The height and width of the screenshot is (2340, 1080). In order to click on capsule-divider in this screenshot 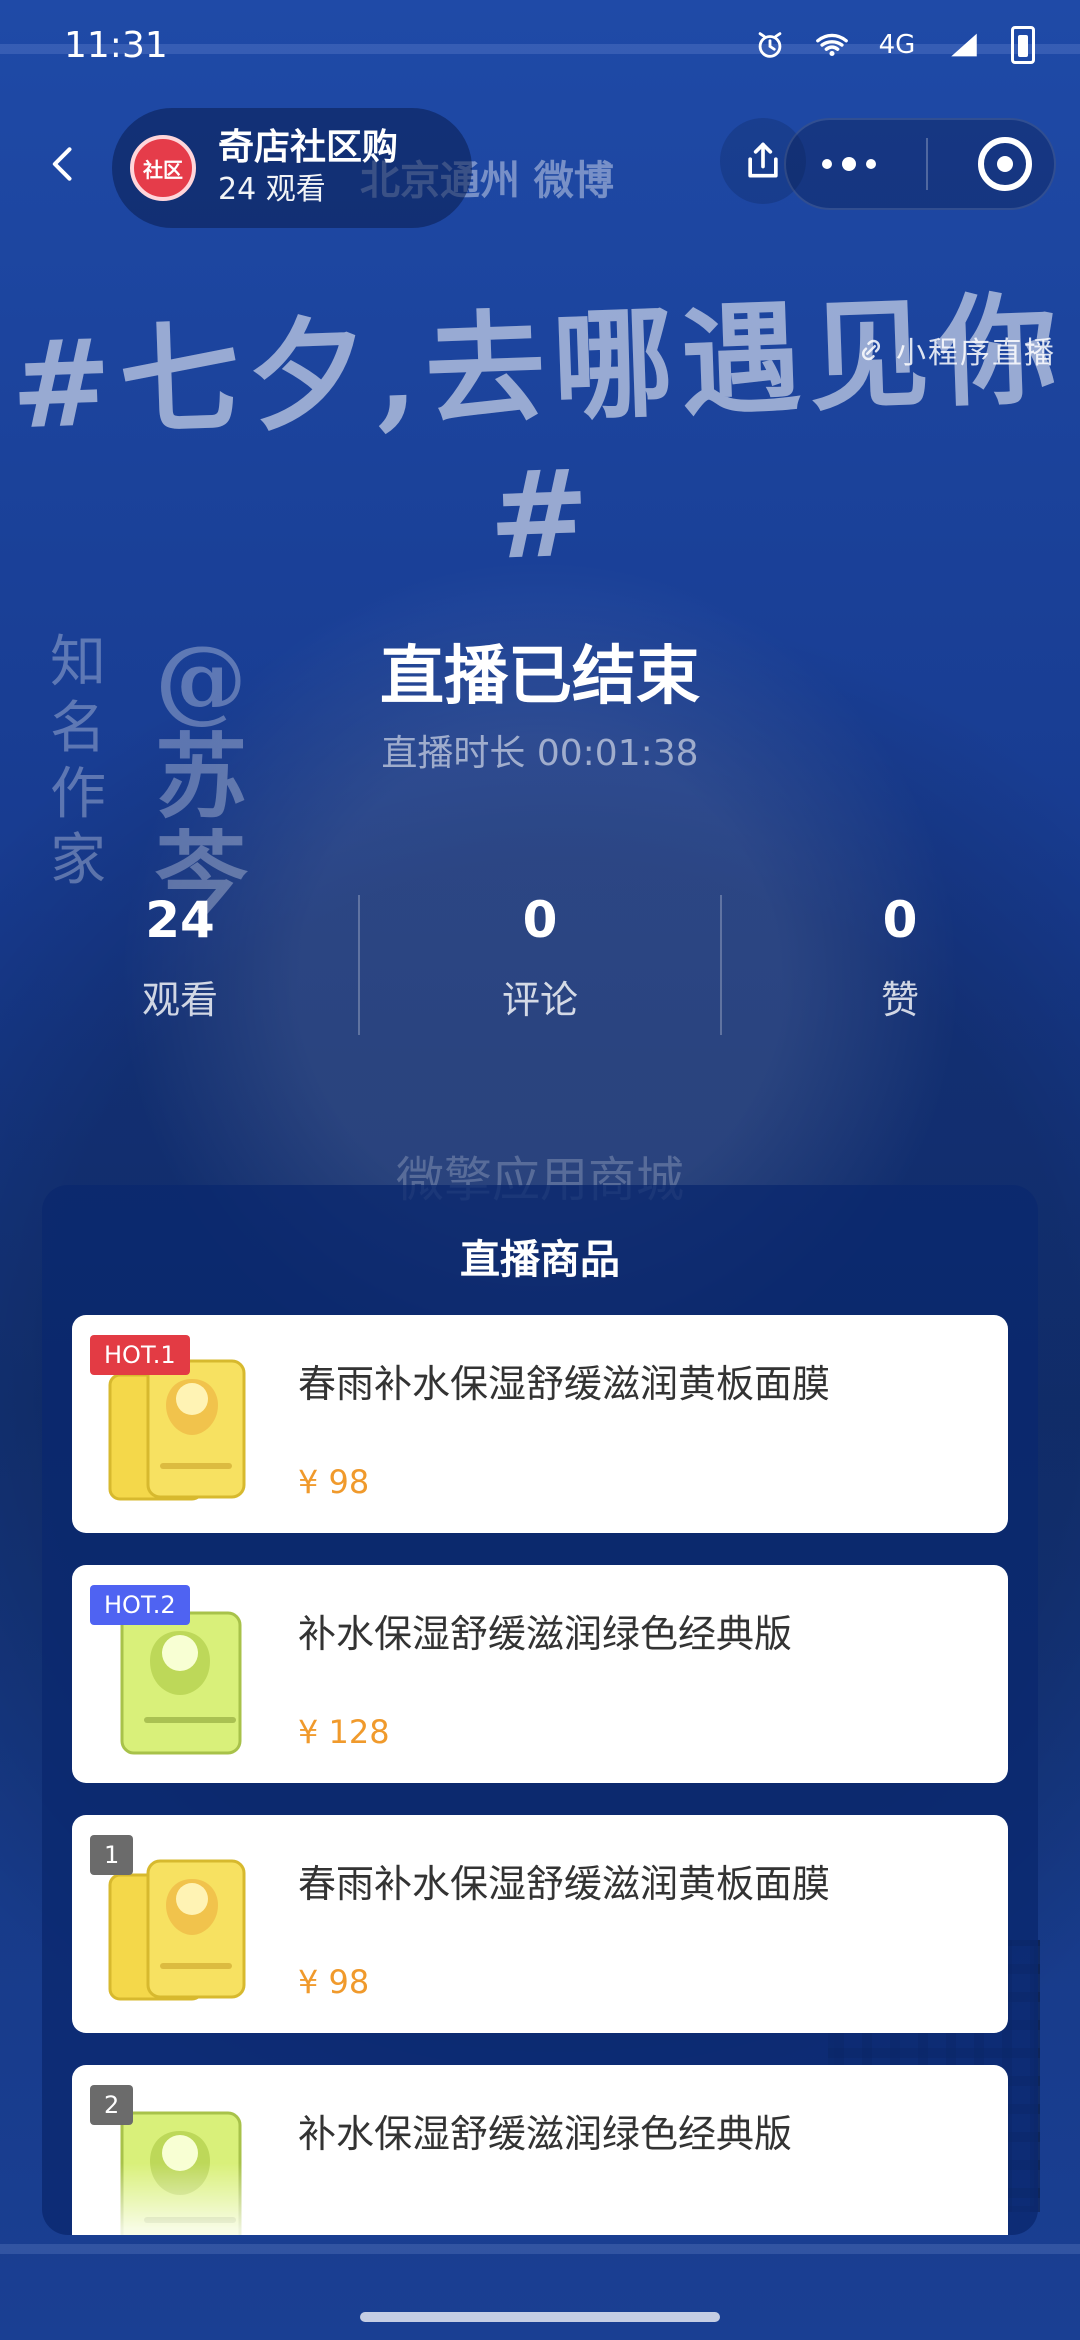, I will do `click(927, 164)`.